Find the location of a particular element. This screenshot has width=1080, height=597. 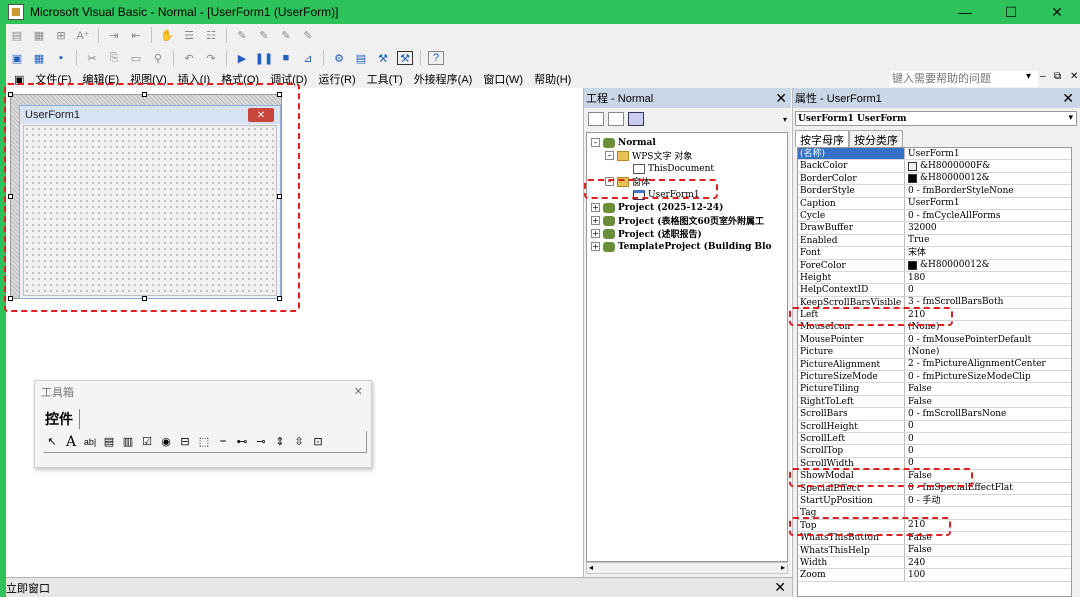

view-object-icon is located at coordinates (616, 119).